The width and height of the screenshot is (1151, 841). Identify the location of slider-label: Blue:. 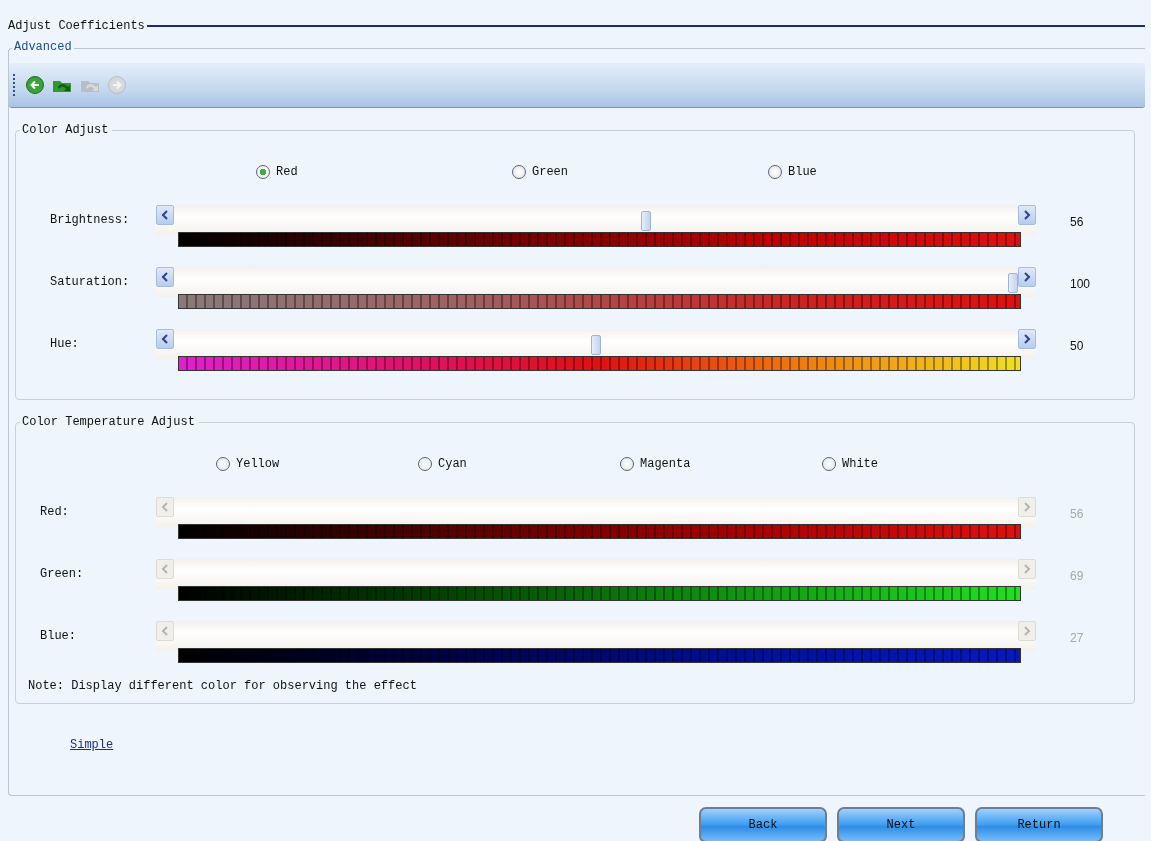
(58, 635).